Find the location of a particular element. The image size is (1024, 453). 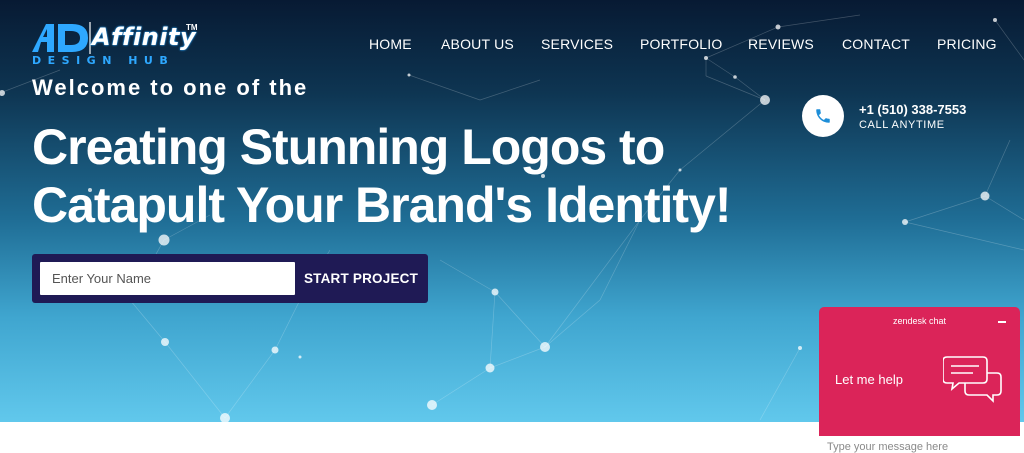

chat-prompt: Let me help is located at coordinates (869, 379).